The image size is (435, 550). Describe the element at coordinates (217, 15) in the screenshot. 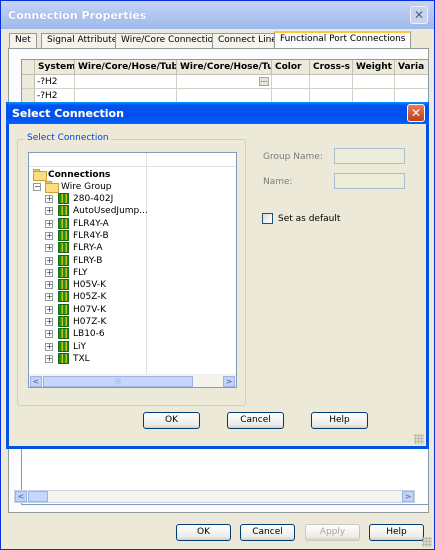

I see `title-bar: Connection Properties ✕` at that location.